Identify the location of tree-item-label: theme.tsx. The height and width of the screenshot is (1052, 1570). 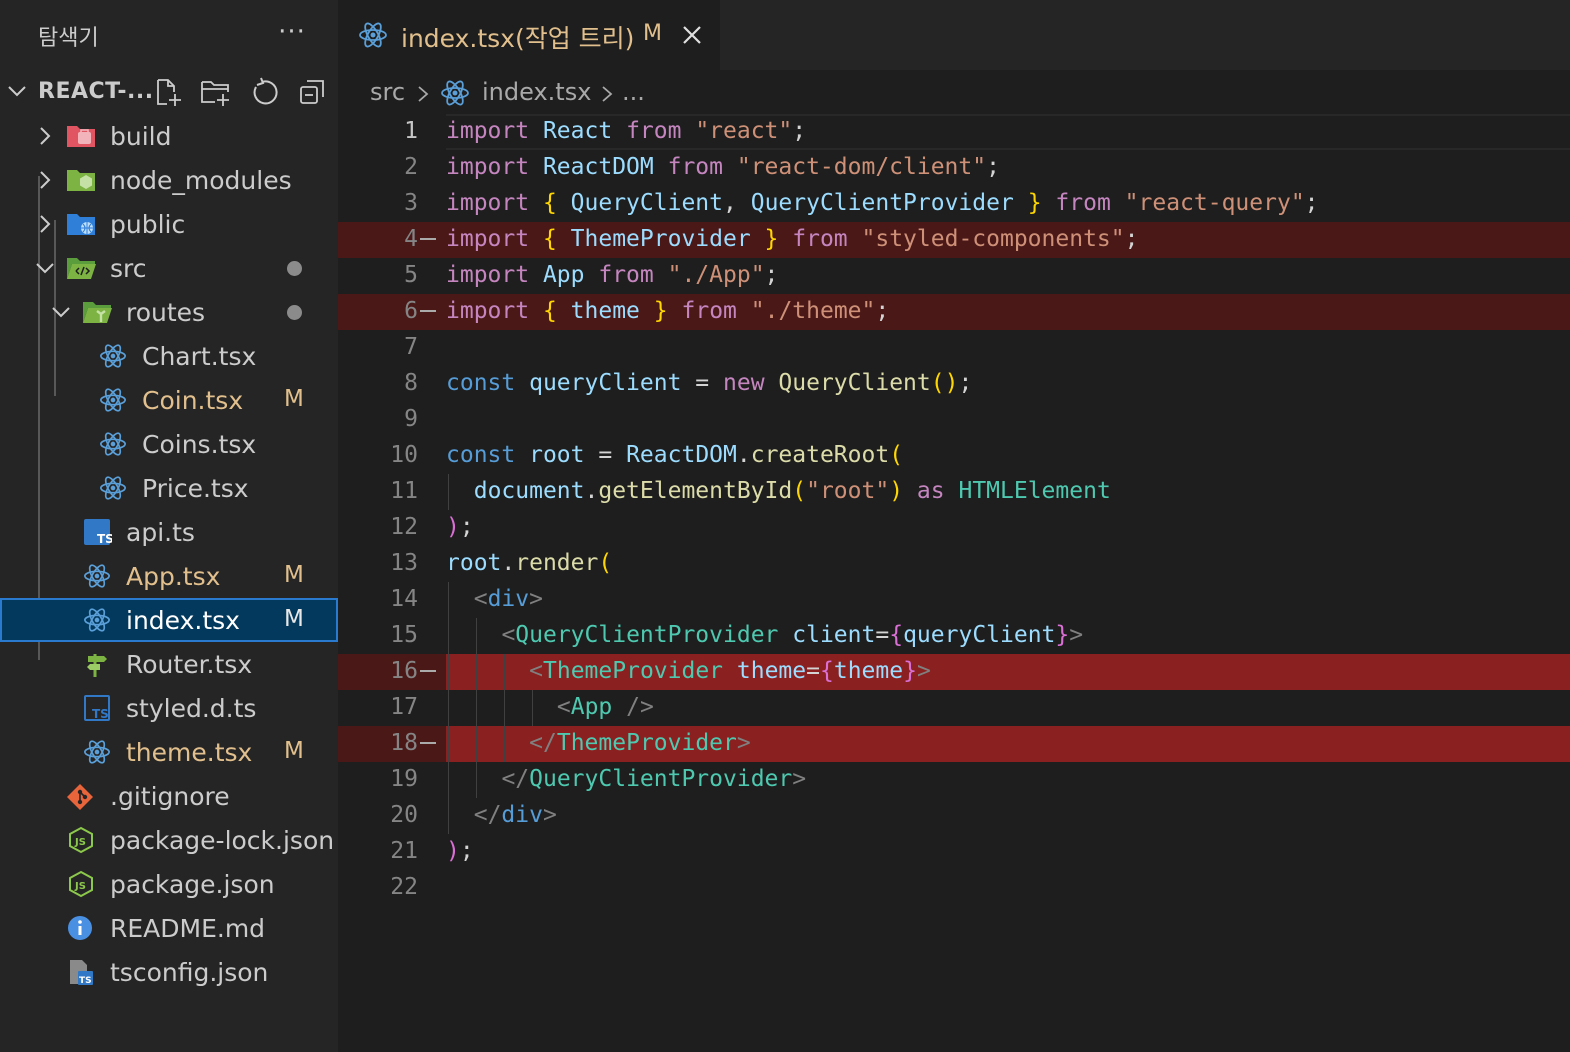
(189, 752).